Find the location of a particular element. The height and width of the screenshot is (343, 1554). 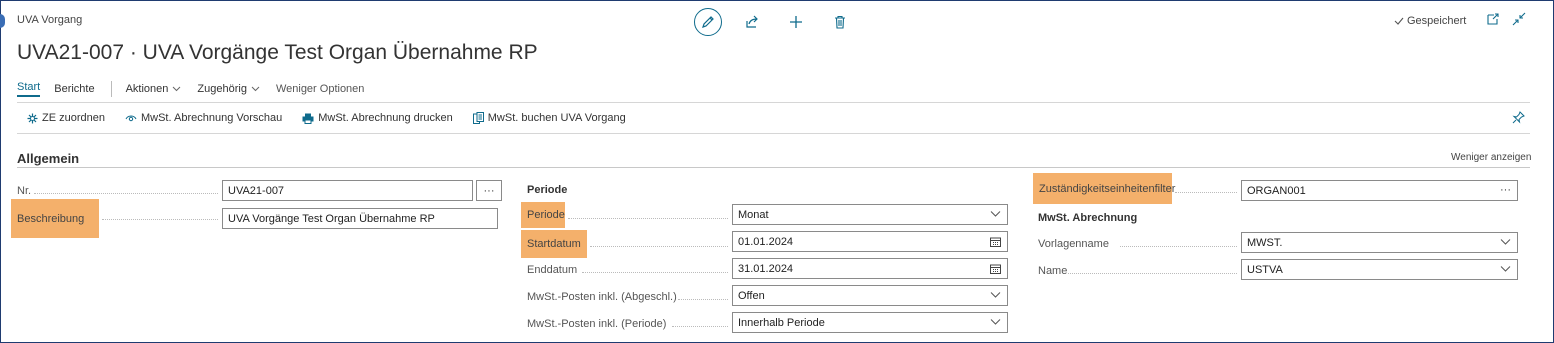

periode-label-text: Periode is located at coordinates (546, 215).